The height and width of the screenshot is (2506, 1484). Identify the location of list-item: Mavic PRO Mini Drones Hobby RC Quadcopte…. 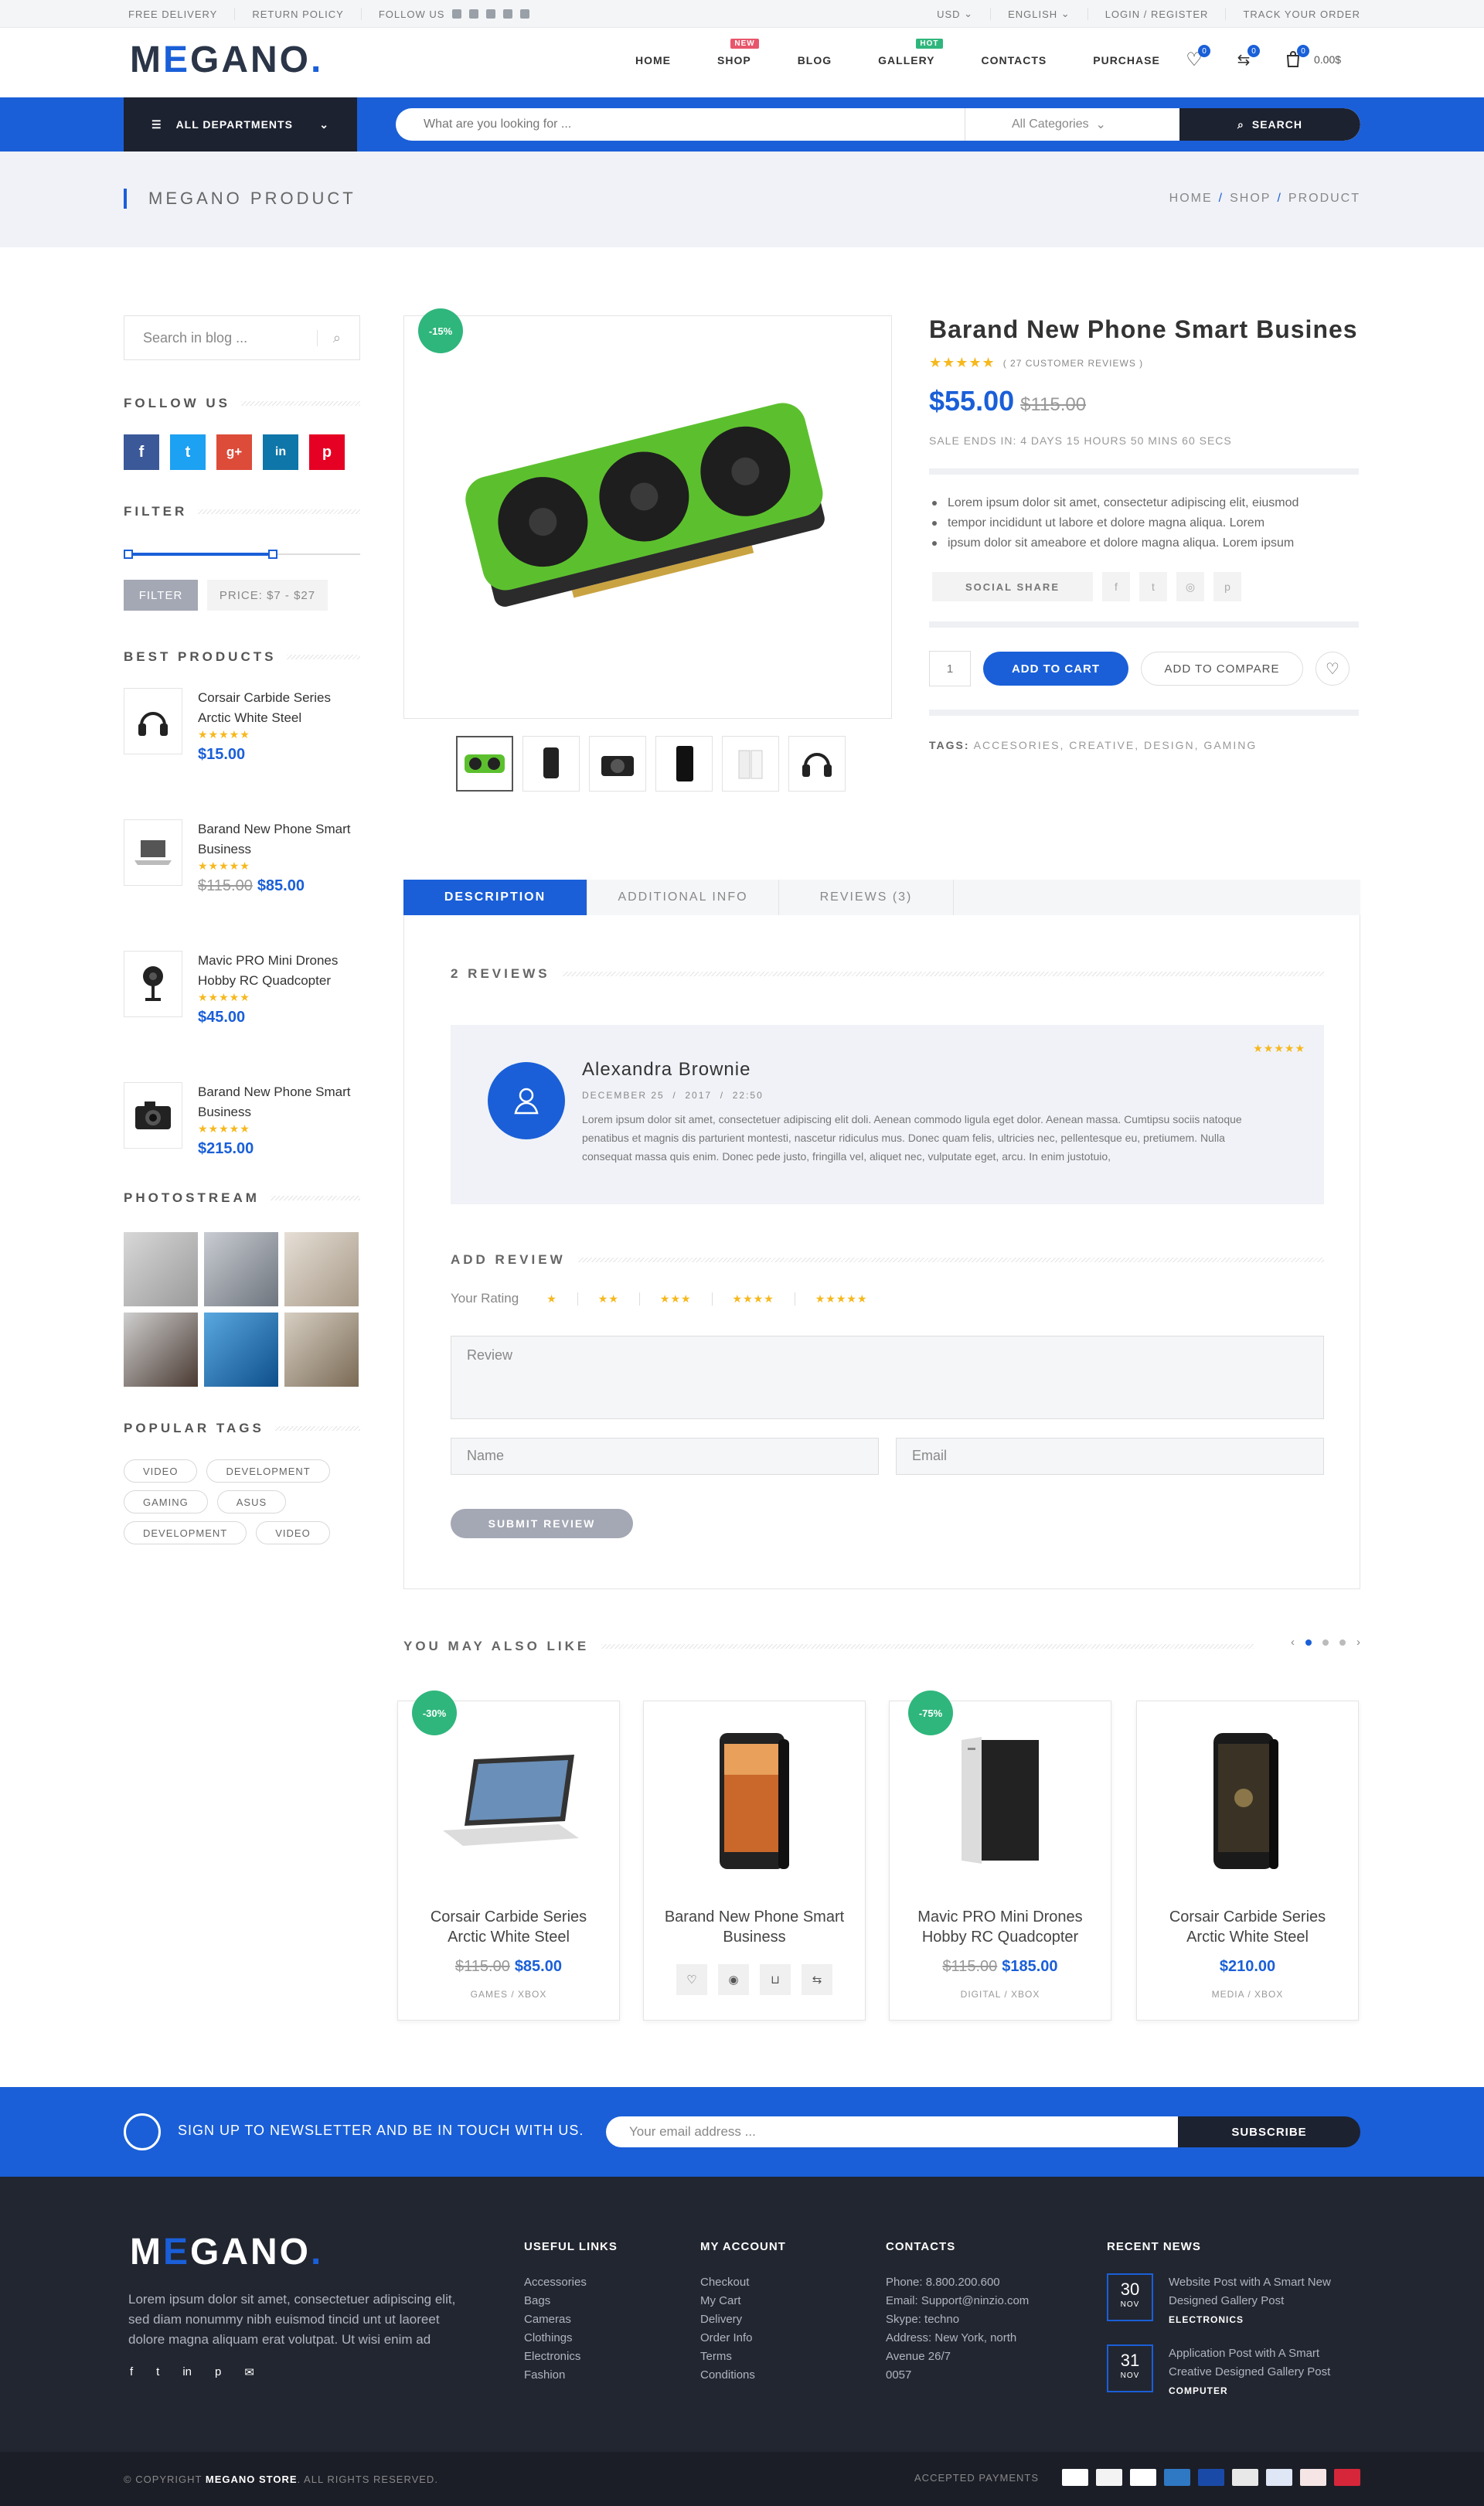
(242, 988).